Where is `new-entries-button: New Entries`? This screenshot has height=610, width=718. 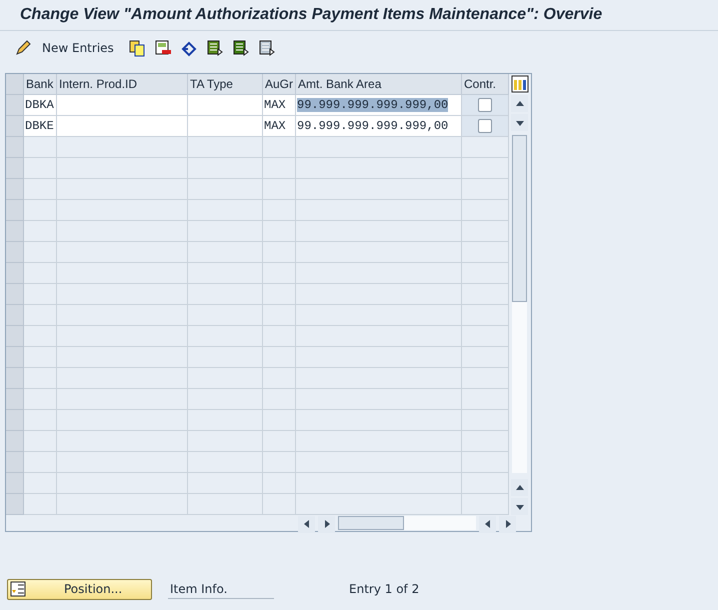
new-entries-button: New Entries is located at coordinates (80, 48).